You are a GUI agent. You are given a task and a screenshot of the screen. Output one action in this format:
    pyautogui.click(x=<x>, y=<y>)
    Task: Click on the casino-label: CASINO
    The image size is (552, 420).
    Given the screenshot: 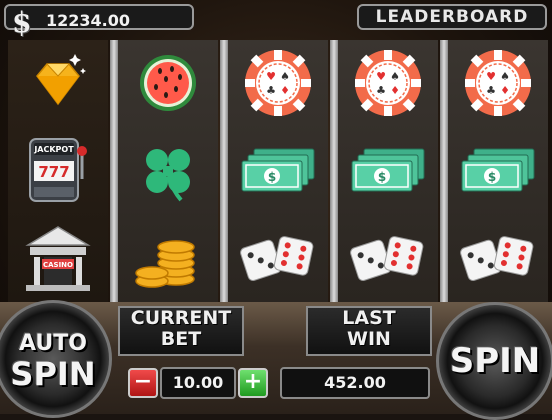 What is the action you would take?
    pyautogui.click(x=58, y=265)
    